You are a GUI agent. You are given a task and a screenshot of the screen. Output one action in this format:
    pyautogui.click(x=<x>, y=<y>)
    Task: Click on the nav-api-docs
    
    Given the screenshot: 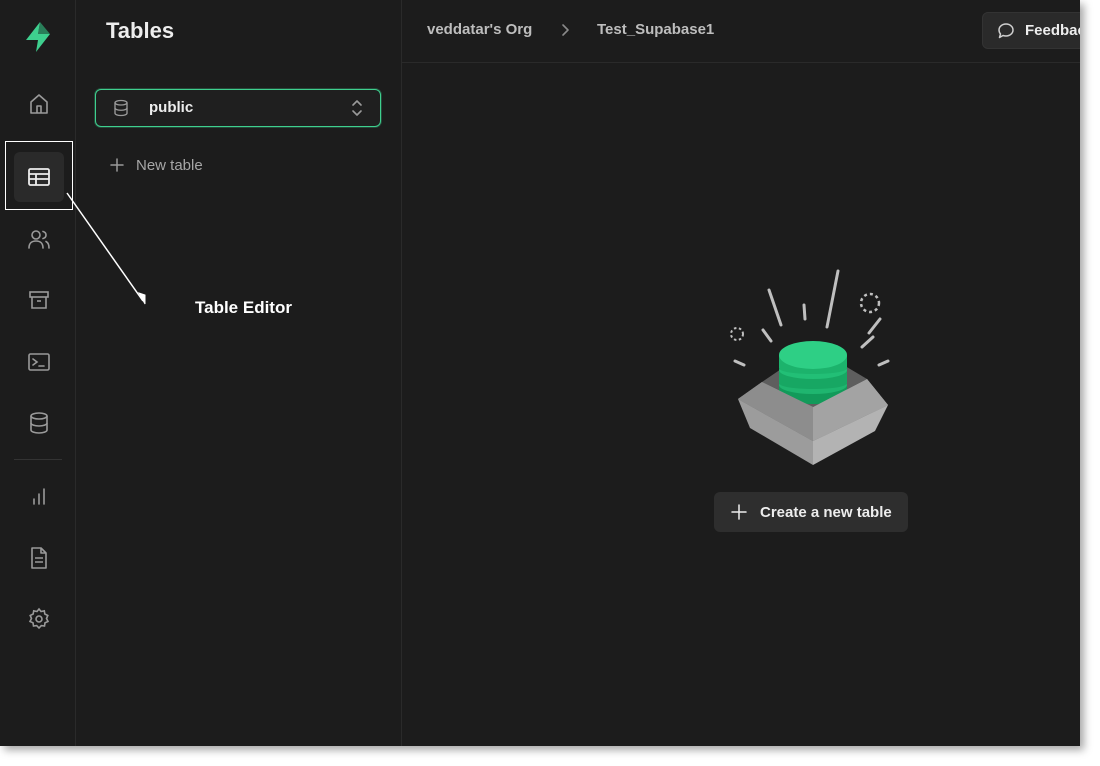 What is the action you would take?
    pyautogui.click(x=39, y=558)
    